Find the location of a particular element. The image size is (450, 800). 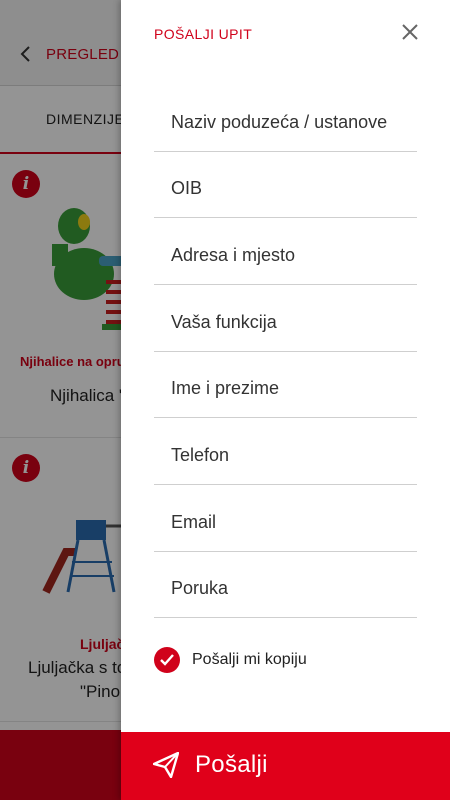

email-field: Email is located at coordinates (285, 519).